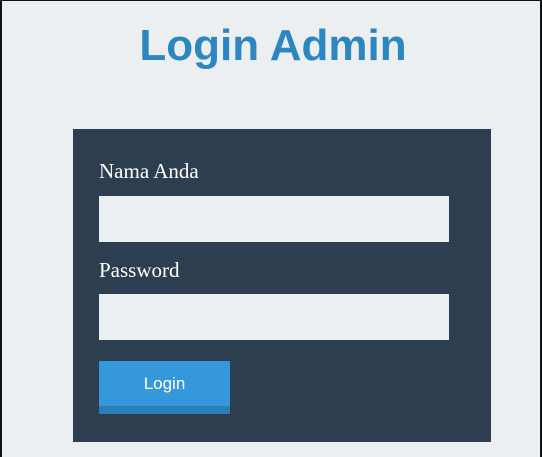 The width and height of the screenshot is (542, 457). I want to click on password-label: Password, so click(139, 270).